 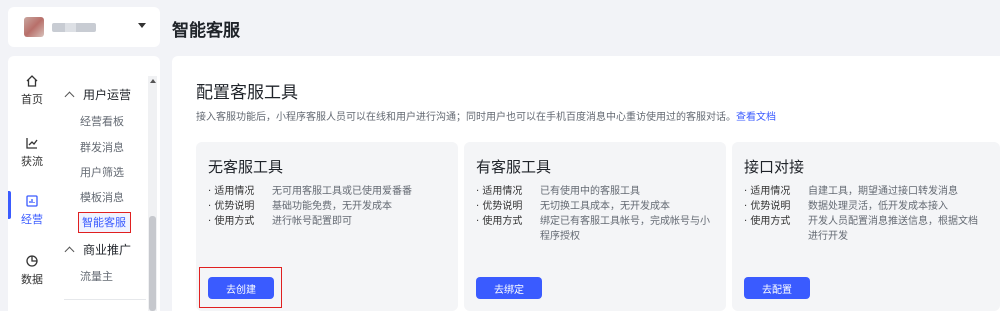 What do you see at coordinates (32, 143) in the screenshot?
I see `chart-line-icon` at bounding box center [32, 143].